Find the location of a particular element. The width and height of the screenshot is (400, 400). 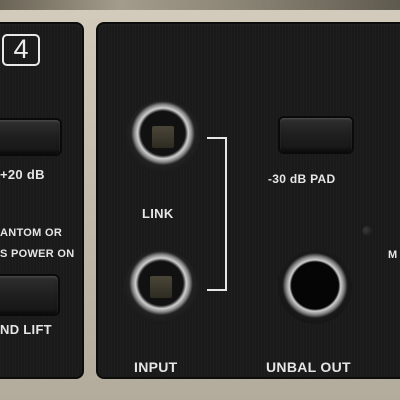

unbal-out-jack is located at coordinates (315, 287).